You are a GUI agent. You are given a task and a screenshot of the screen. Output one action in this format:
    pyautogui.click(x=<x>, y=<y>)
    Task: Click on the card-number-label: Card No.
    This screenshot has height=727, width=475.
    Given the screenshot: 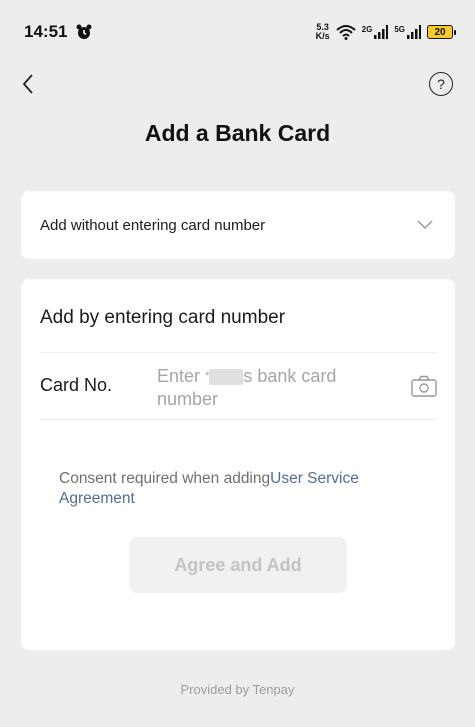 What is the action you would take?
    pyautogui.click(x=76, y=385)
    